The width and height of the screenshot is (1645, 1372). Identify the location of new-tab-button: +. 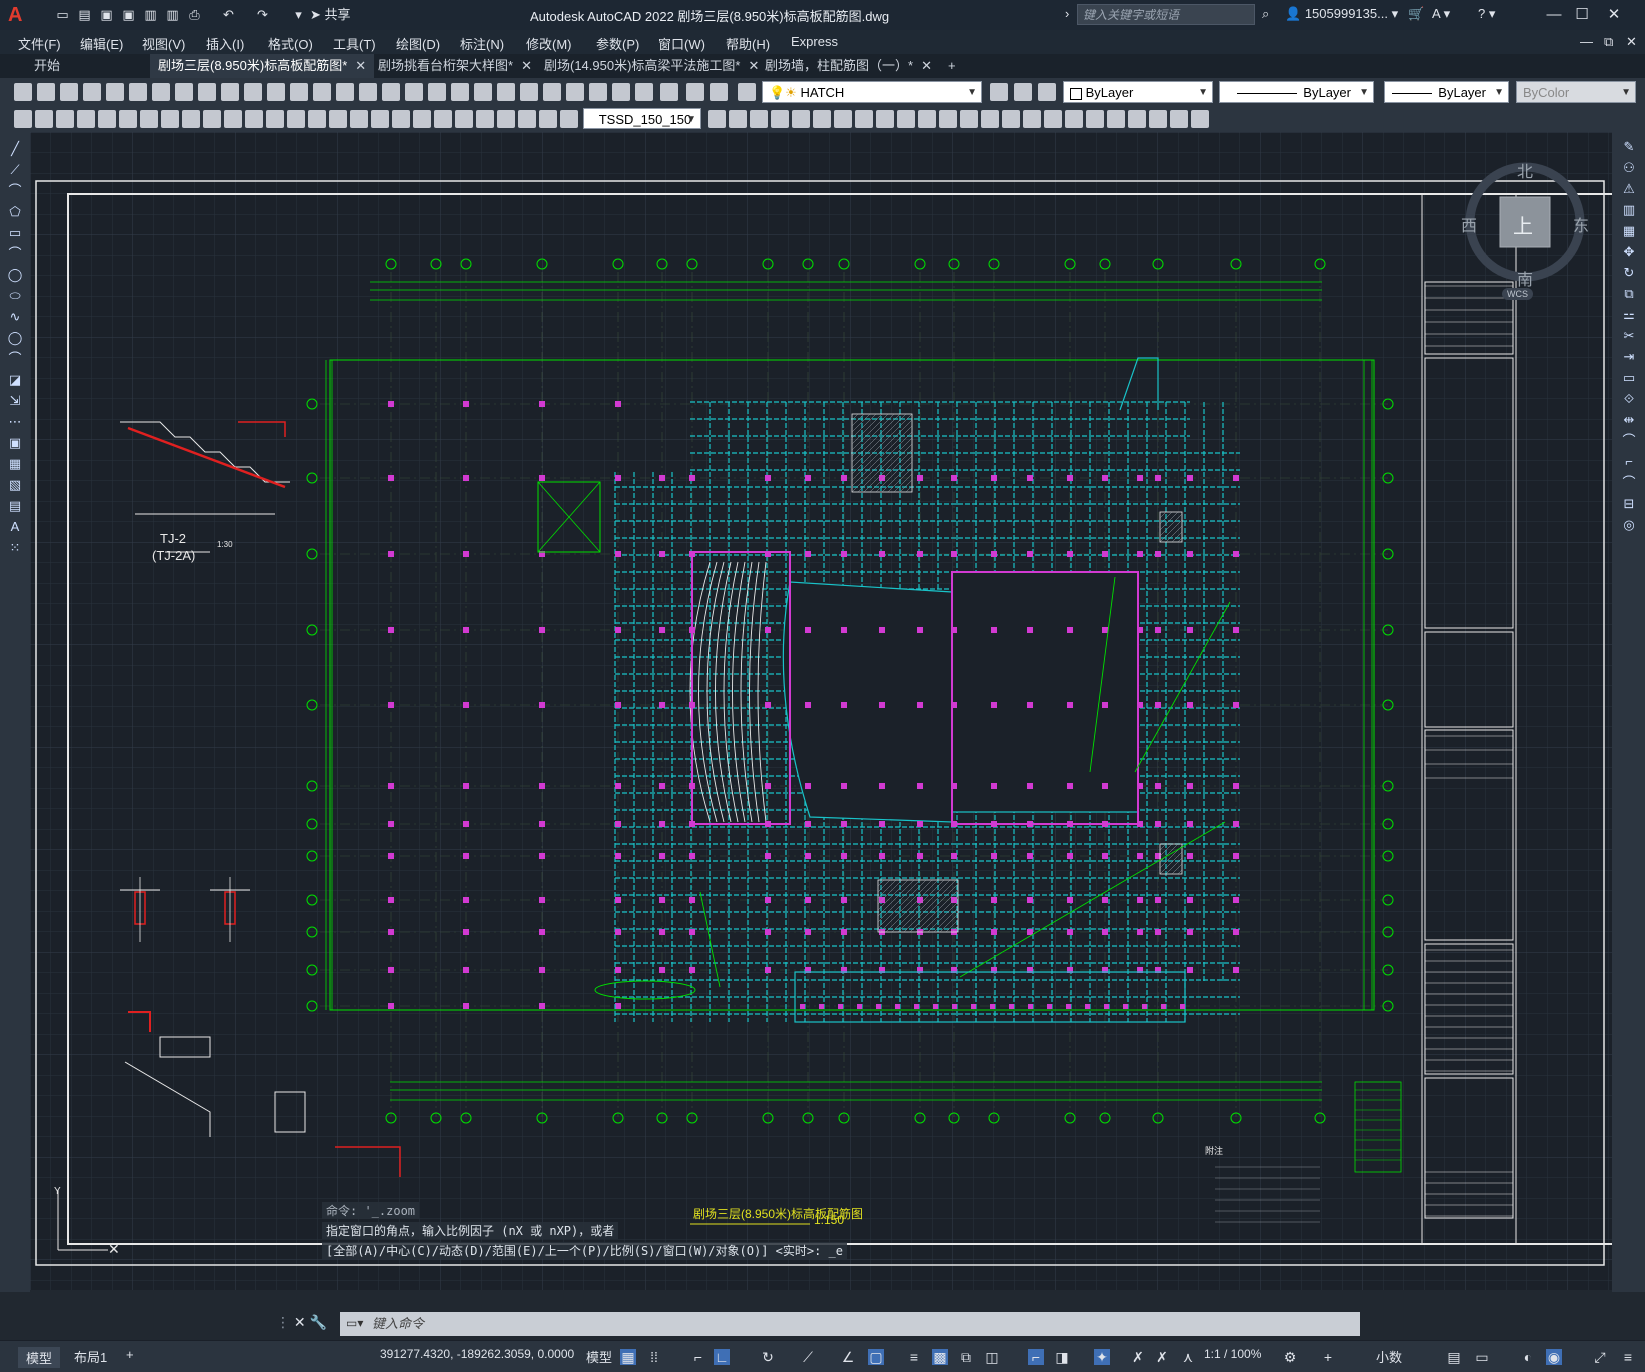
(952, 66).